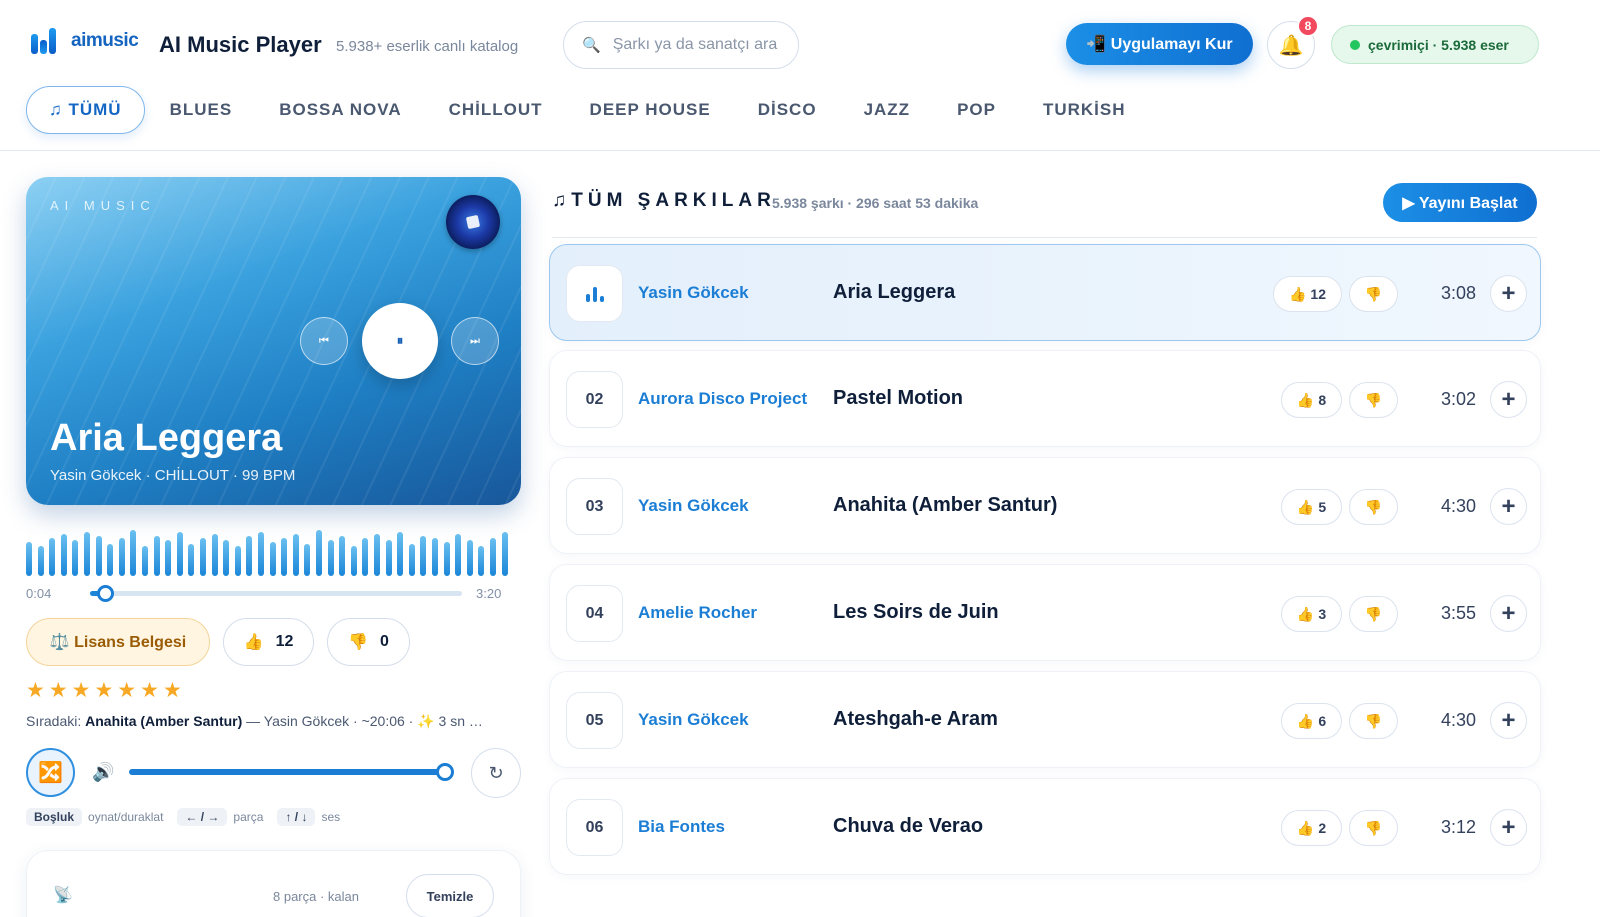  What do you see at coordinates (664, 200) in the screenshot?
I see `song-list-title: ♫TÜM ŞARKILAR` at bounding box center [664, 200].